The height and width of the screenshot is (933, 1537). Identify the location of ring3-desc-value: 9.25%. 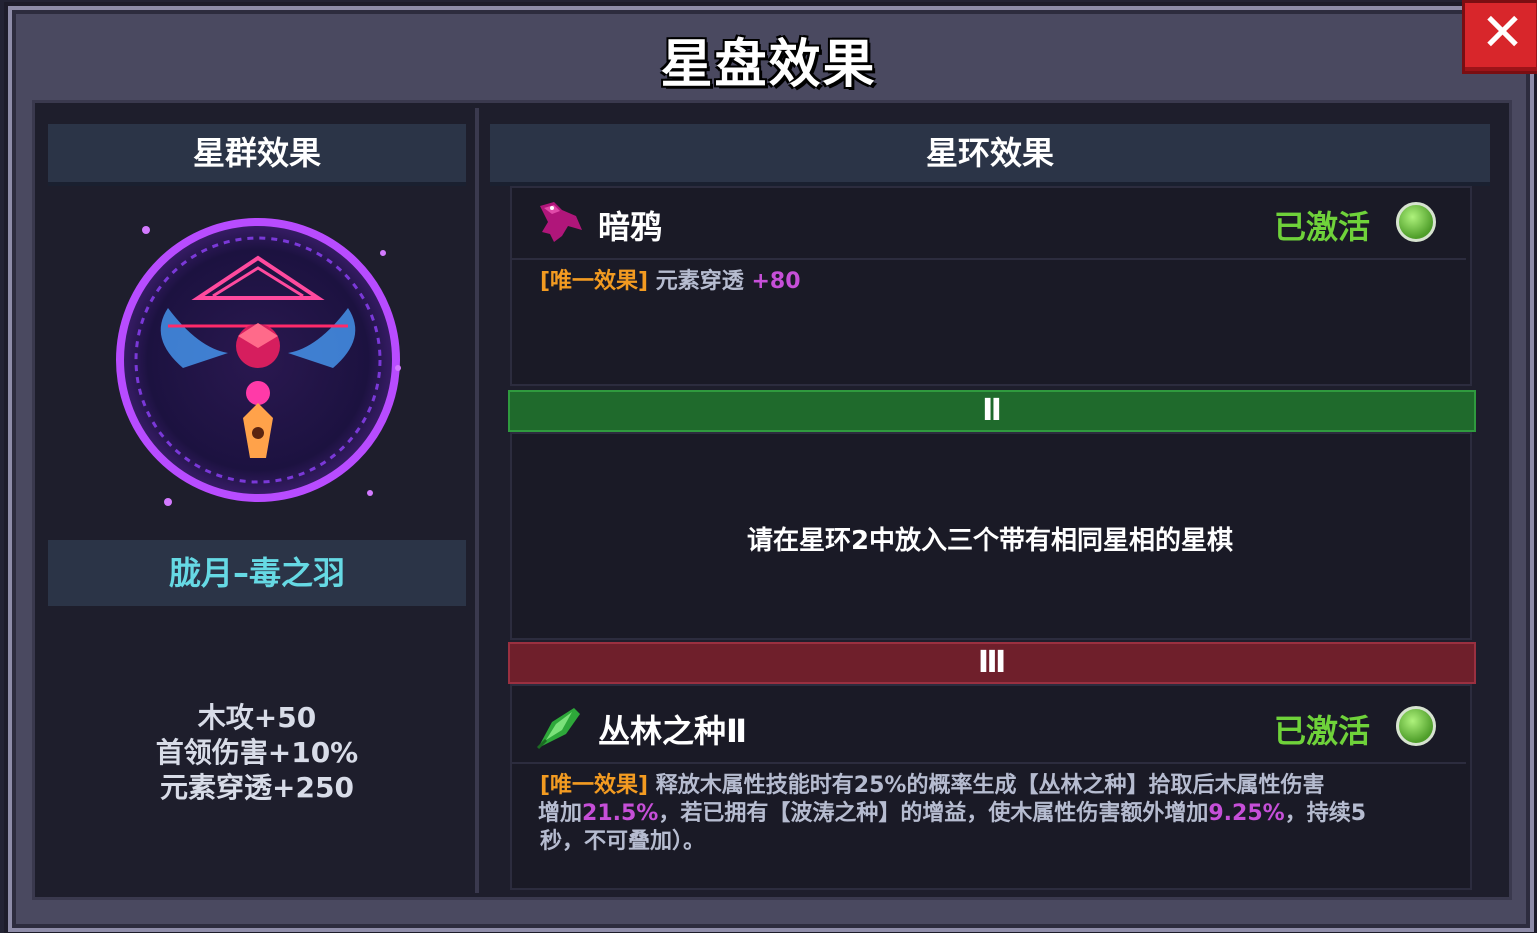
(1246, 813).